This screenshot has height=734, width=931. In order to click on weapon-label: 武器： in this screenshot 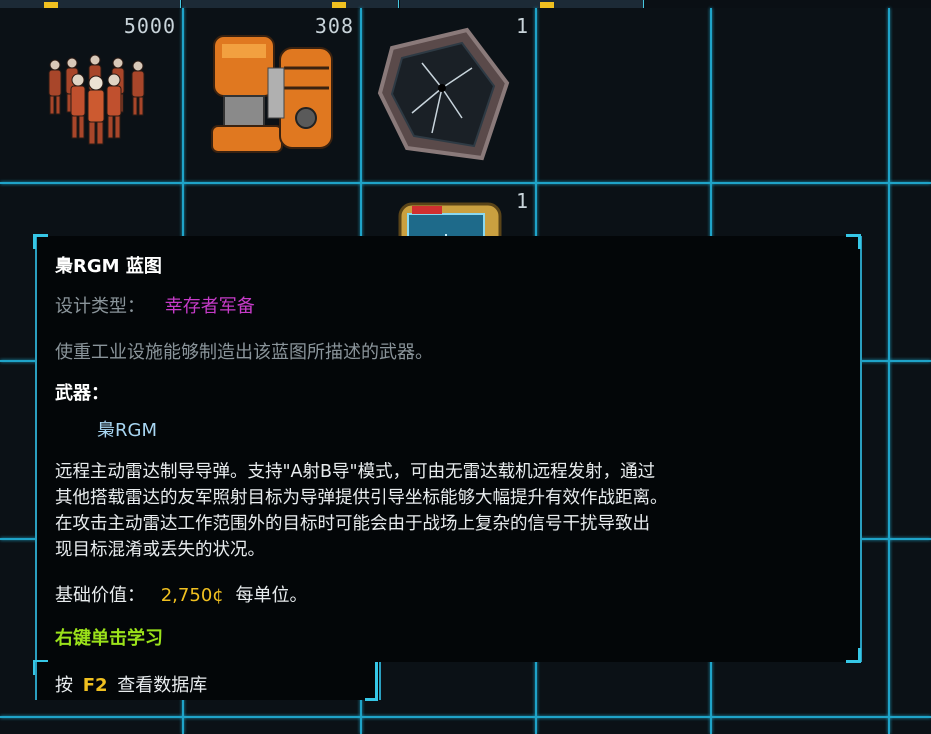, I will do `click(82, 393)`.